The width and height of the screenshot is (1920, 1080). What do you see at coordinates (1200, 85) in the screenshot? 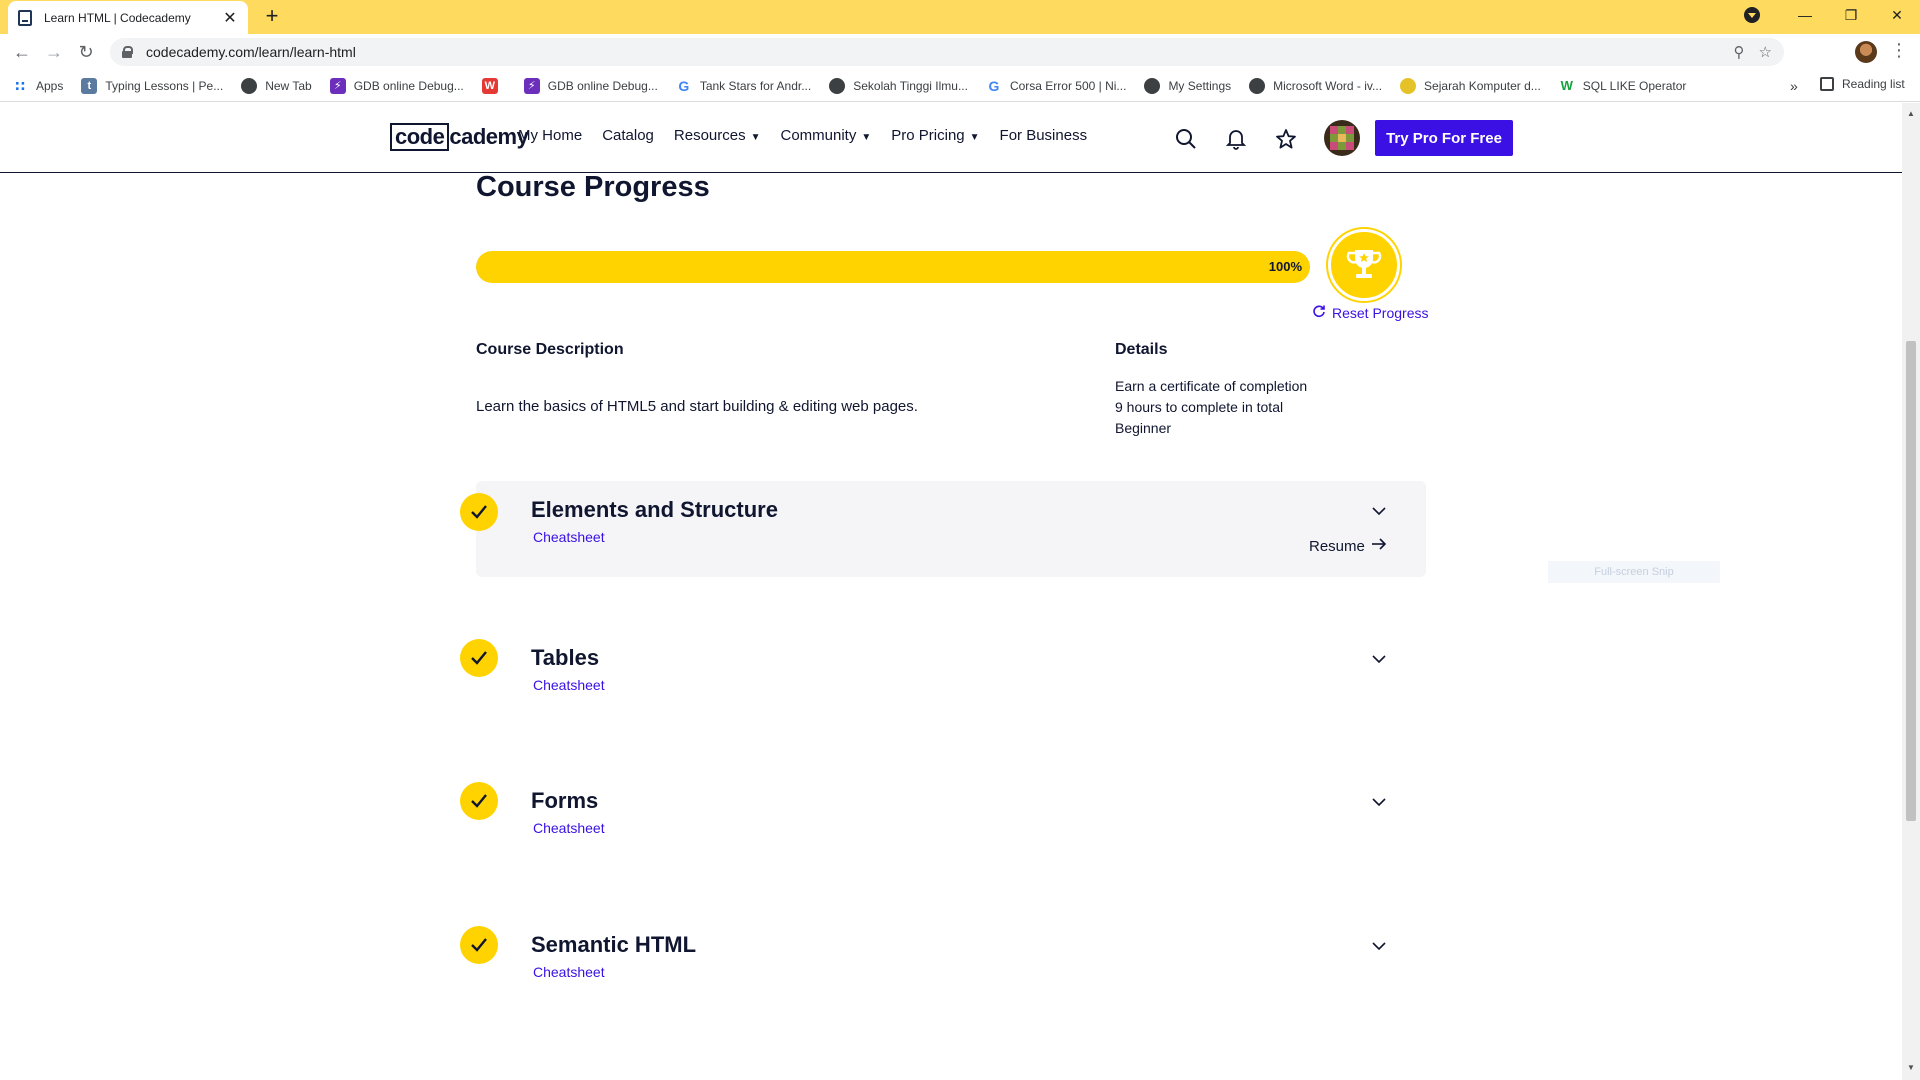
I see `bookmark-label: My Settings` at bounding box center [1200, 85].